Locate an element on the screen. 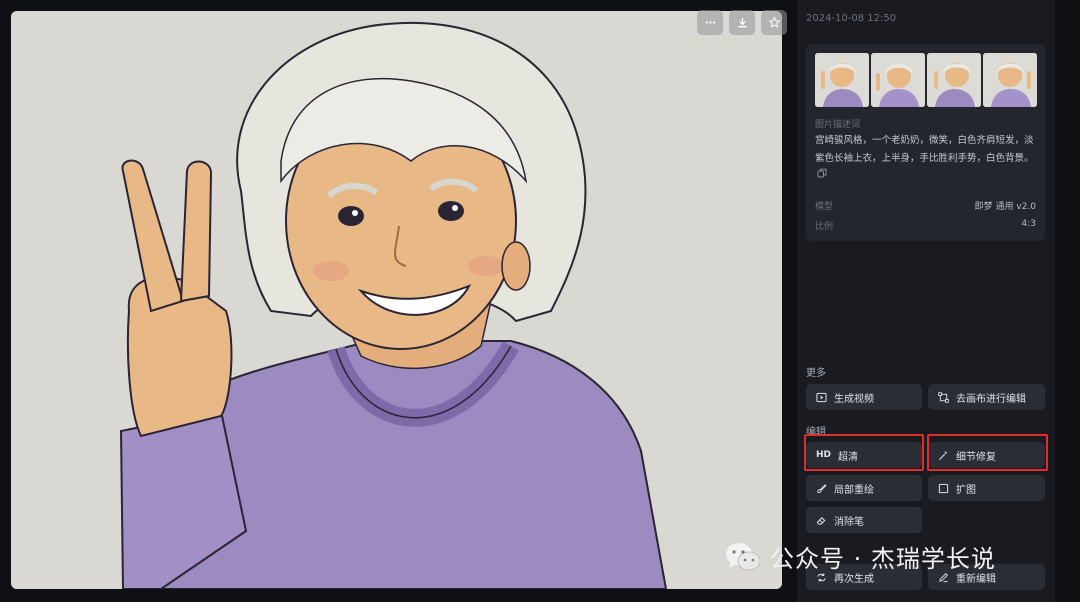 This screenshot has width=1080, height=602. generate-video-button: 生成视频 is located at coordinates (864, 397).